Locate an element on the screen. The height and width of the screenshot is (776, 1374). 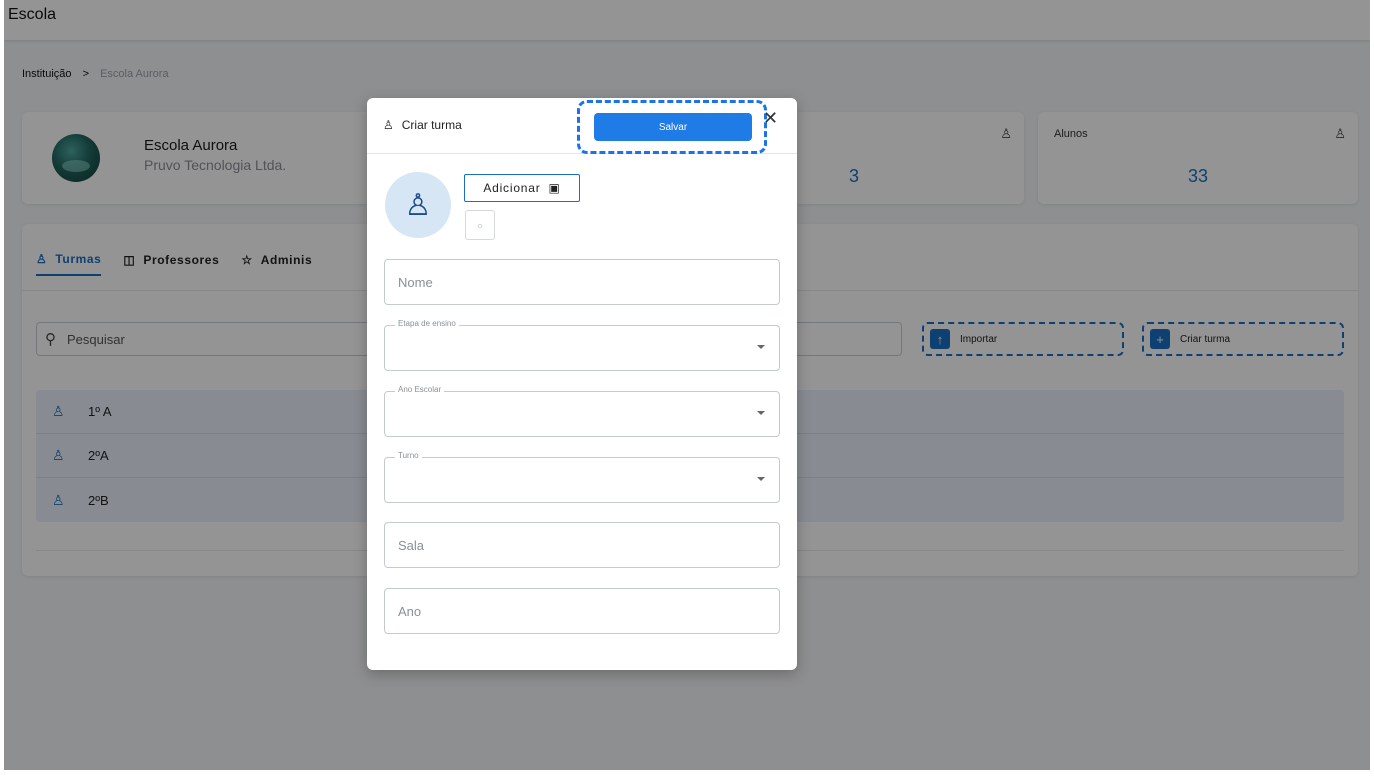
ano-field: Ano is located at coordinates (582, 611).